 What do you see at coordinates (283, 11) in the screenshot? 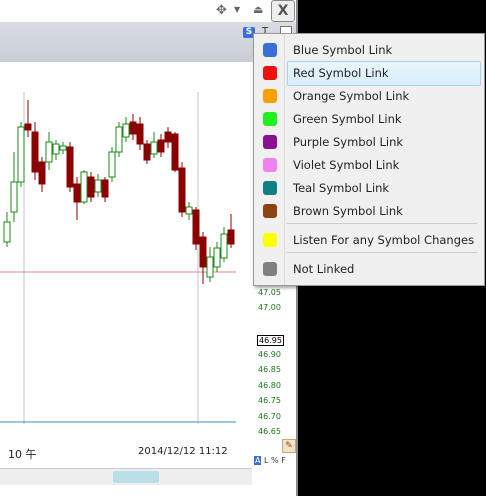
I see `close-button: X` at bounding box center [283, 11].